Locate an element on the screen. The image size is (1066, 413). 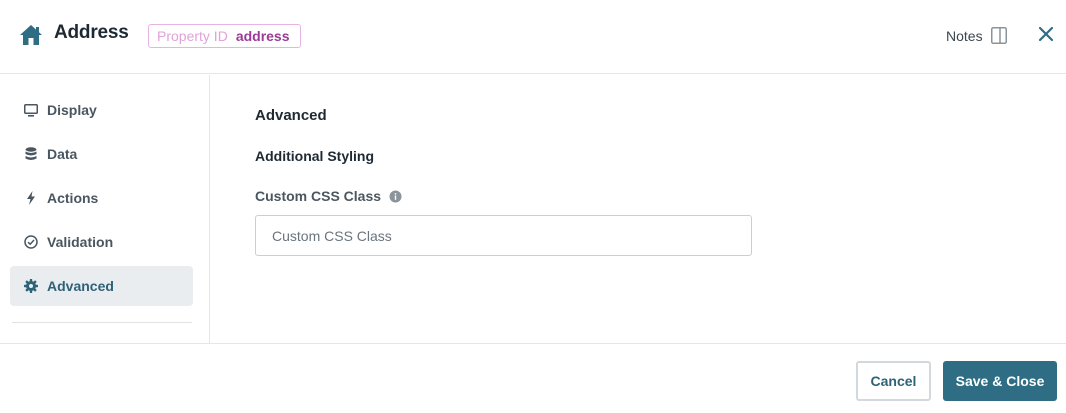
sidebar-item-advanced: Advanced is located at coordinates (101, 286).